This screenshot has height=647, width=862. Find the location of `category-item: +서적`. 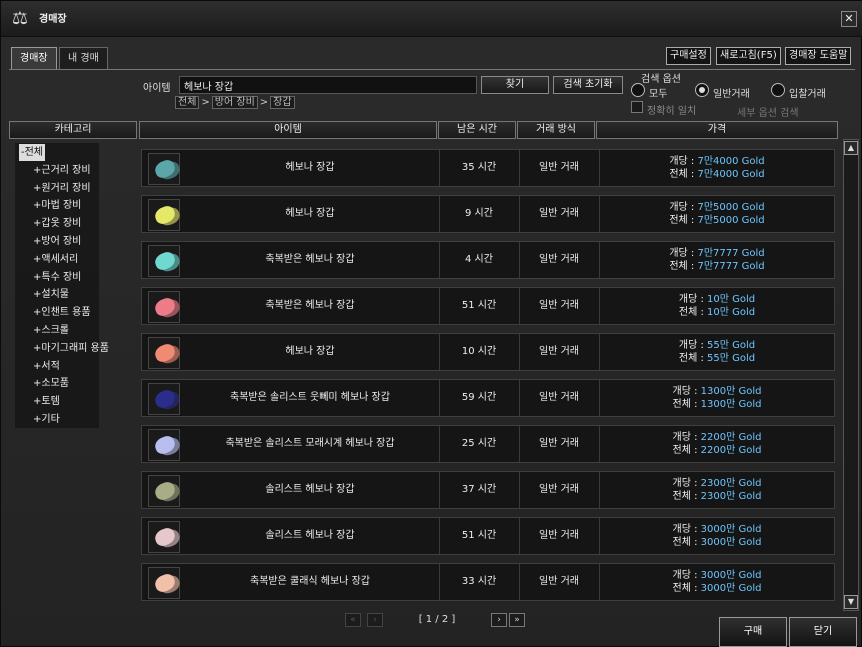

category-item: +서적 is located at coordinates (46, 366).